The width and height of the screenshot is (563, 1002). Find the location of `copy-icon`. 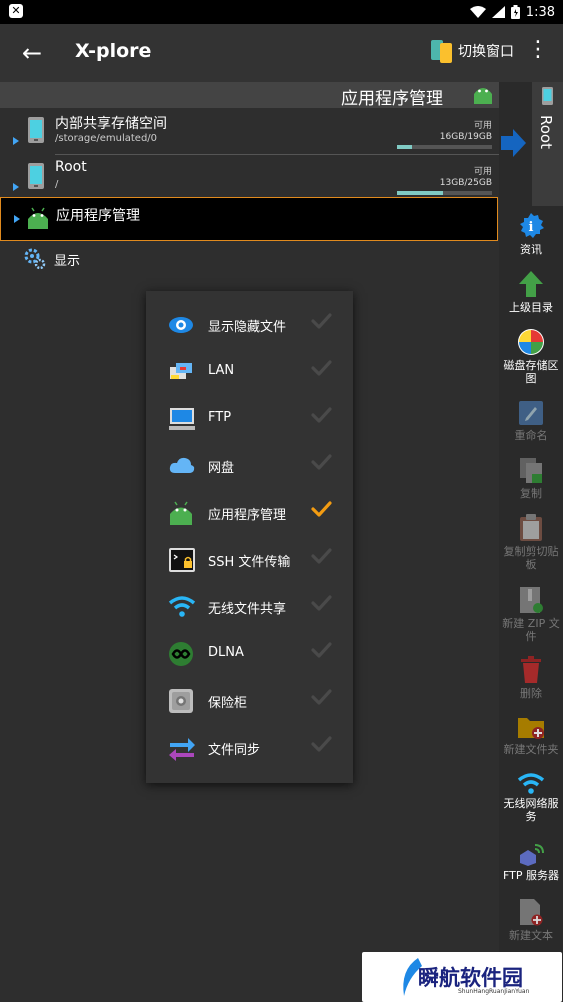

copy-icon is located at coordinates (531, 470).